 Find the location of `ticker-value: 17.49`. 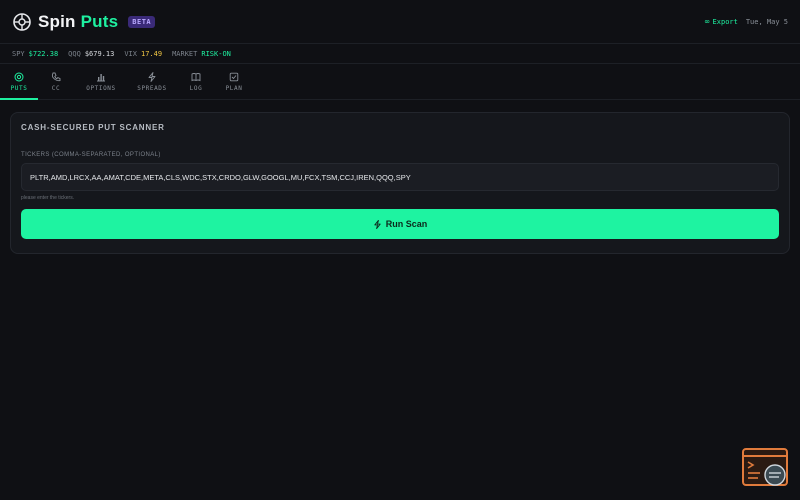

ticker-value: 17.49 is located at coordinates (152, 53).